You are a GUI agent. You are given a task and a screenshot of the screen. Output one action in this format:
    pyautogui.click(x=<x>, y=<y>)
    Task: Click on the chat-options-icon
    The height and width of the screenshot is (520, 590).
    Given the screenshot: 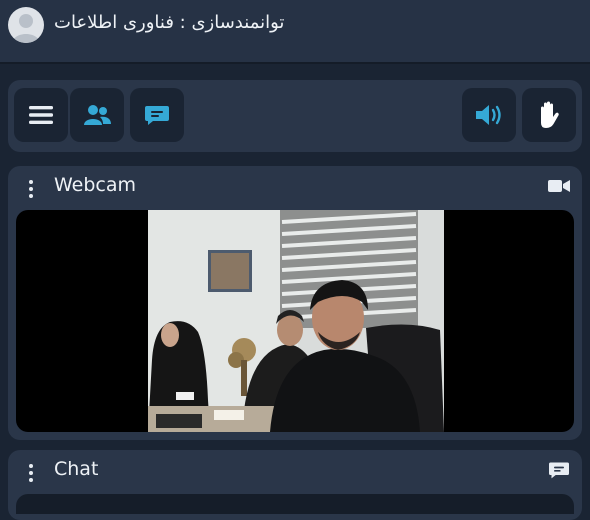 What is the action you would take?
    pyautogui.click(x=31, y=474)
    